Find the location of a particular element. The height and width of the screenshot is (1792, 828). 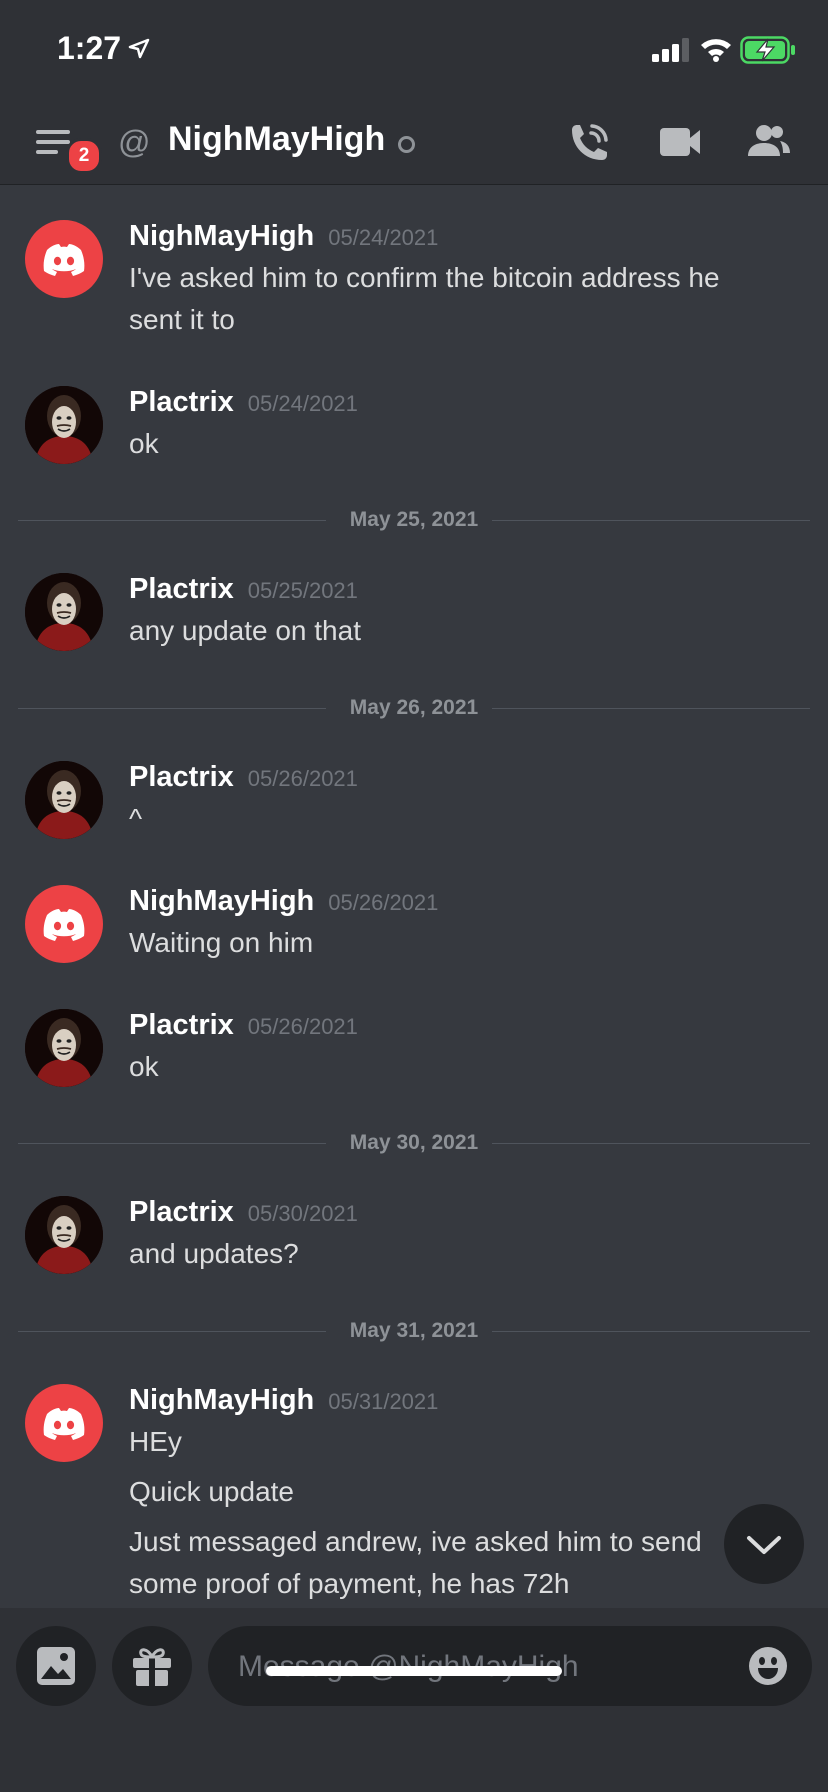

date-divider: May 26, 2021 is located at coordinates (414, 708).